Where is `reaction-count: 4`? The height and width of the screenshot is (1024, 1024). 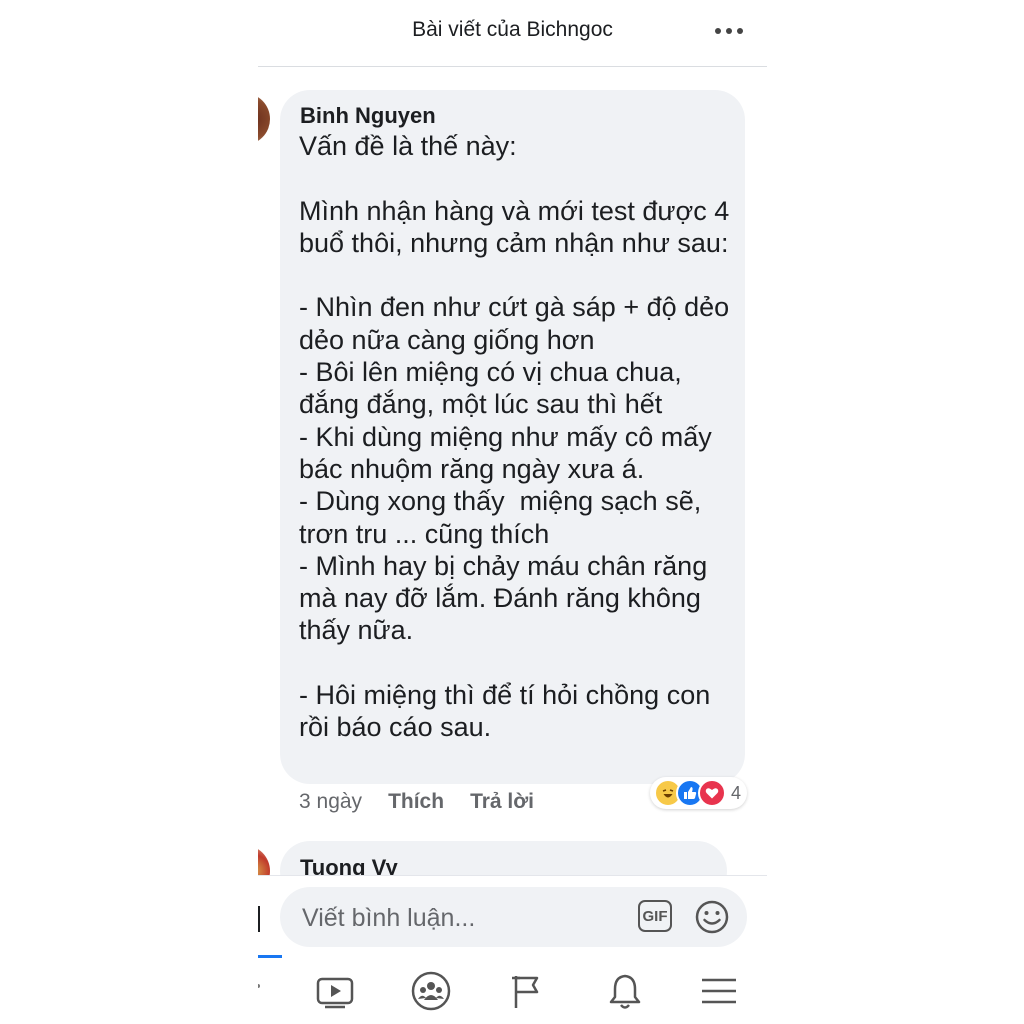 reaction-count: 4 is located at coordinates (736, 792).